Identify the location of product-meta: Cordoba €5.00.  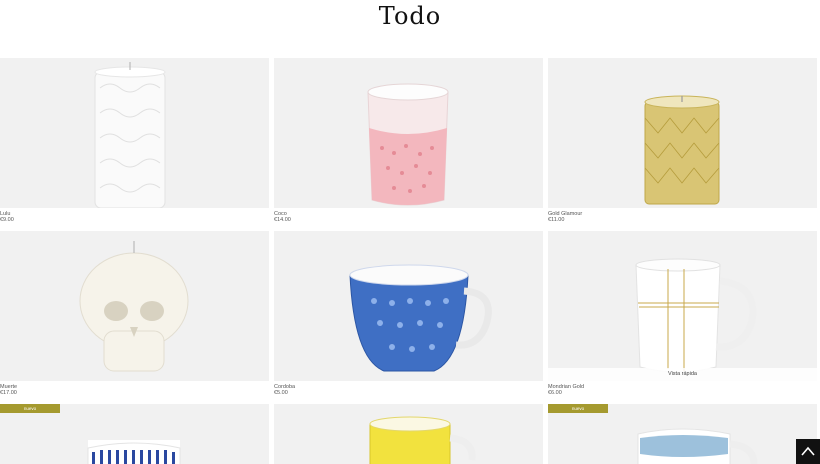
(284, 390).